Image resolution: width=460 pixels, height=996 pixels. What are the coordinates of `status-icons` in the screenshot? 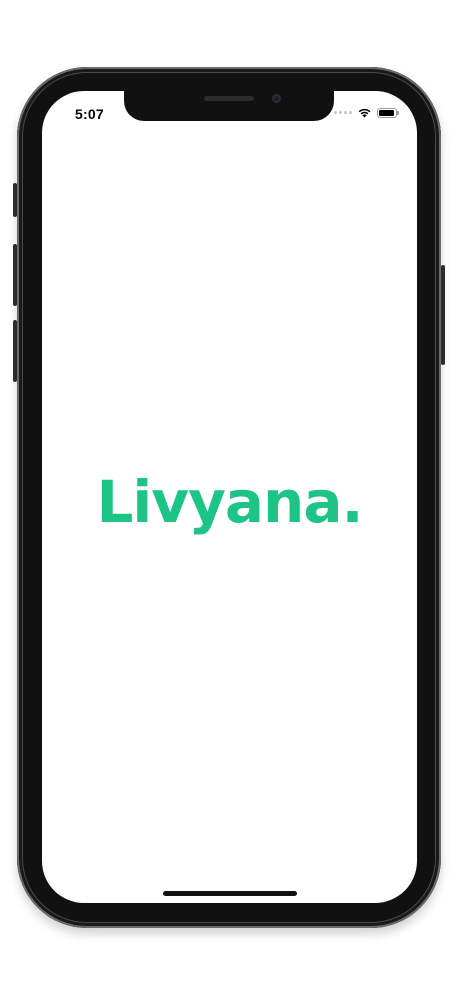 It's located at (366, 112).